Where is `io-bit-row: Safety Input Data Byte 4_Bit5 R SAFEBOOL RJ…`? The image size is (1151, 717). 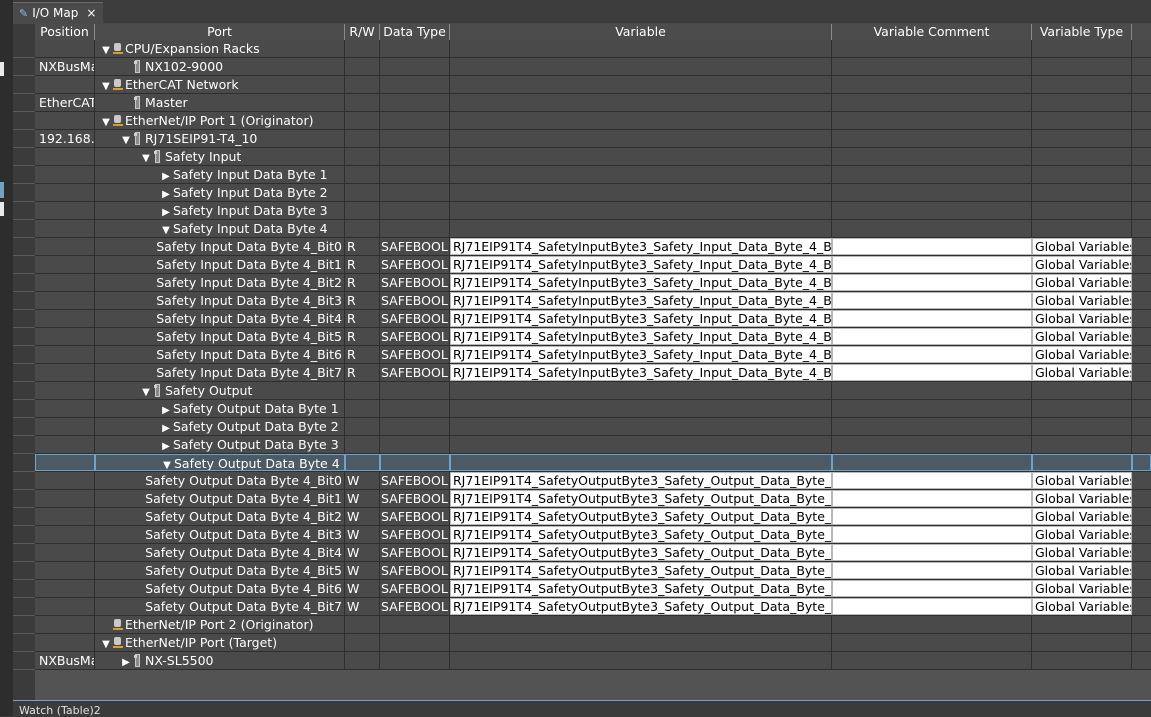 io-bit-row: Safety Input Data Byte 4_Bit5 R SAFEBOOL RJ… is located at coordinates (593, 337).